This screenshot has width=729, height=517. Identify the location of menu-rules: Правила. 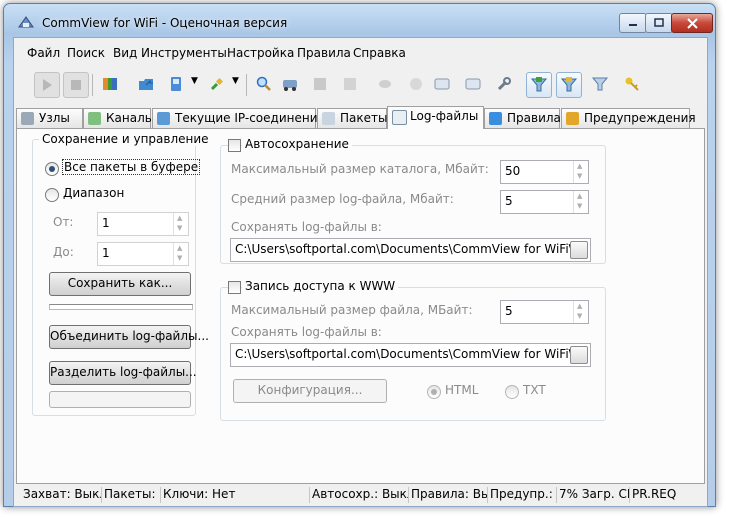
(324, 53).